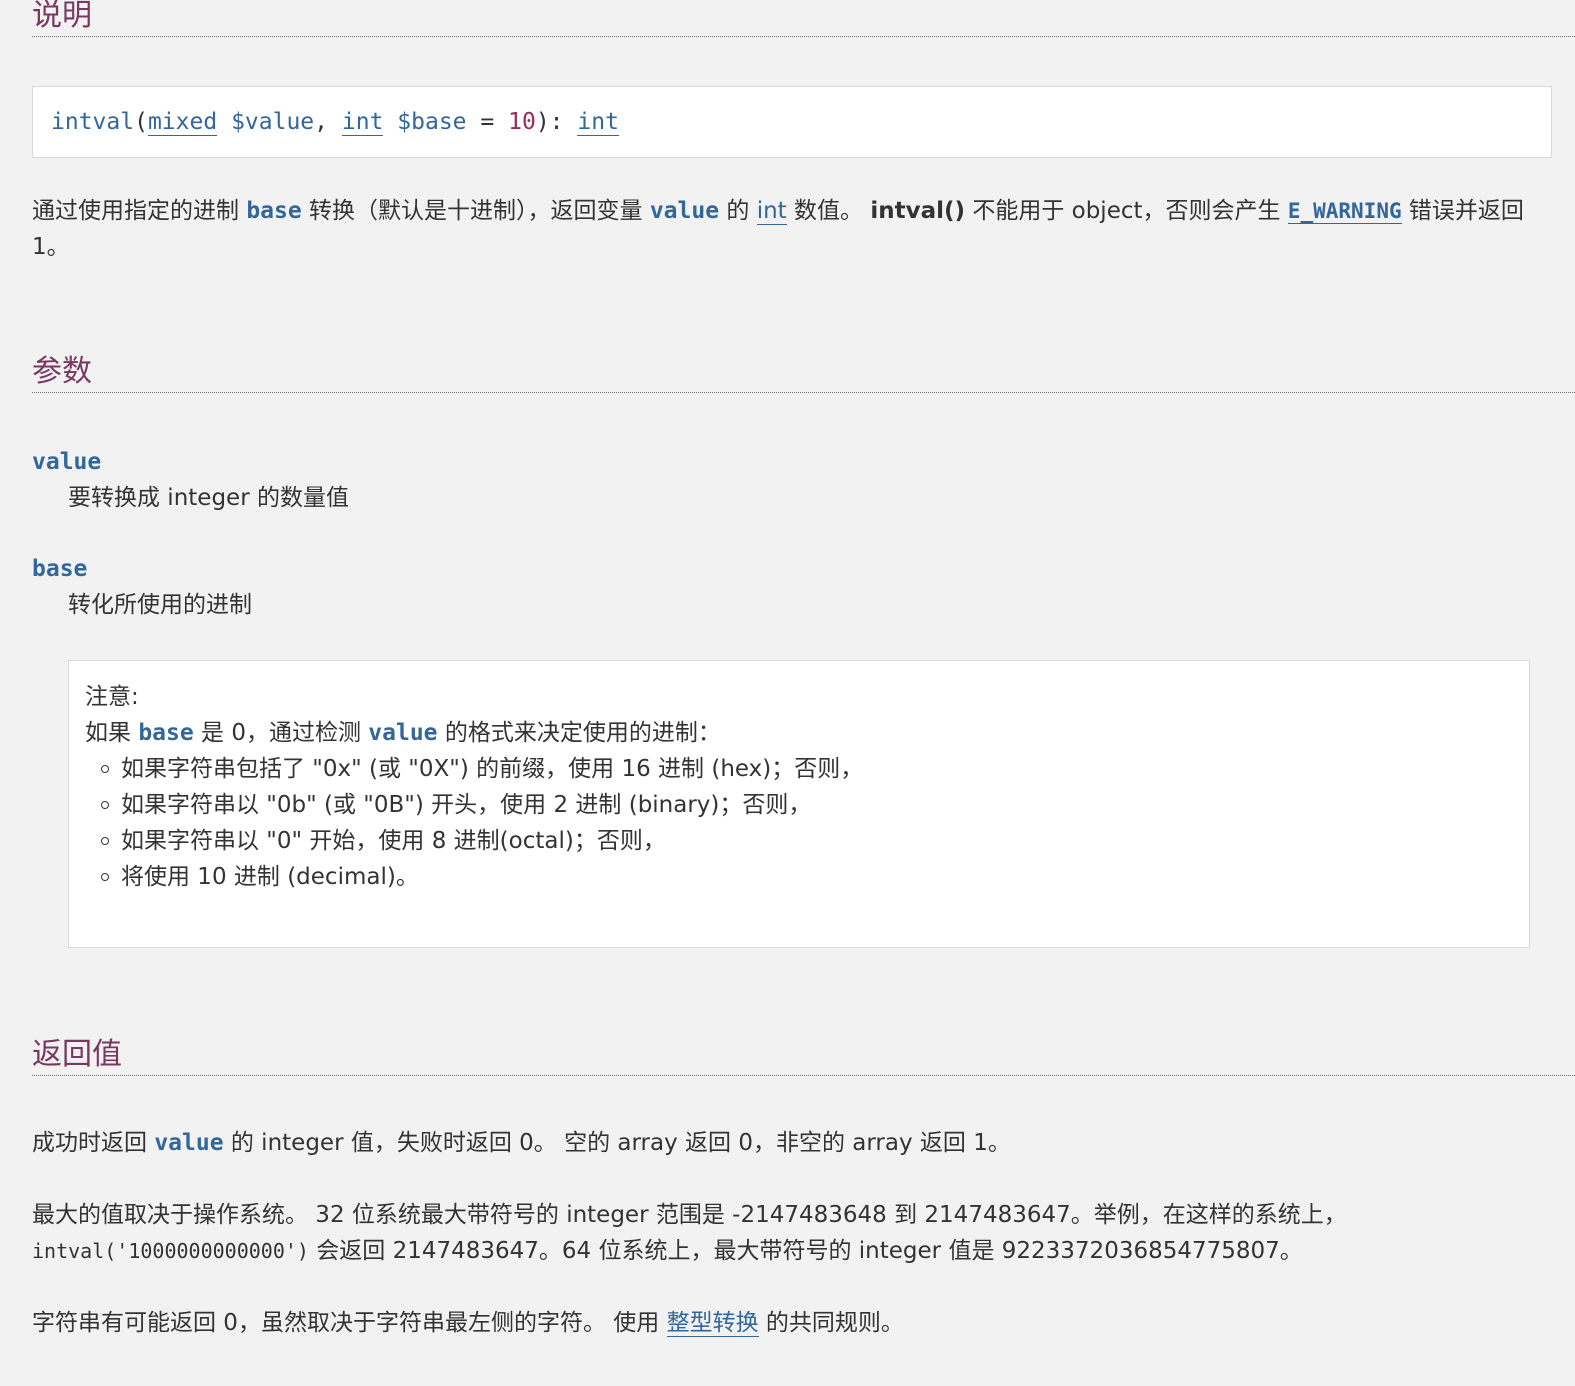 The height and width of the screenshot is (1386, 1575). What do you see at coordinates (803, 372) in the screenshot?
I see `section-title-parameters: 参数` at bounding box center [803, 372].